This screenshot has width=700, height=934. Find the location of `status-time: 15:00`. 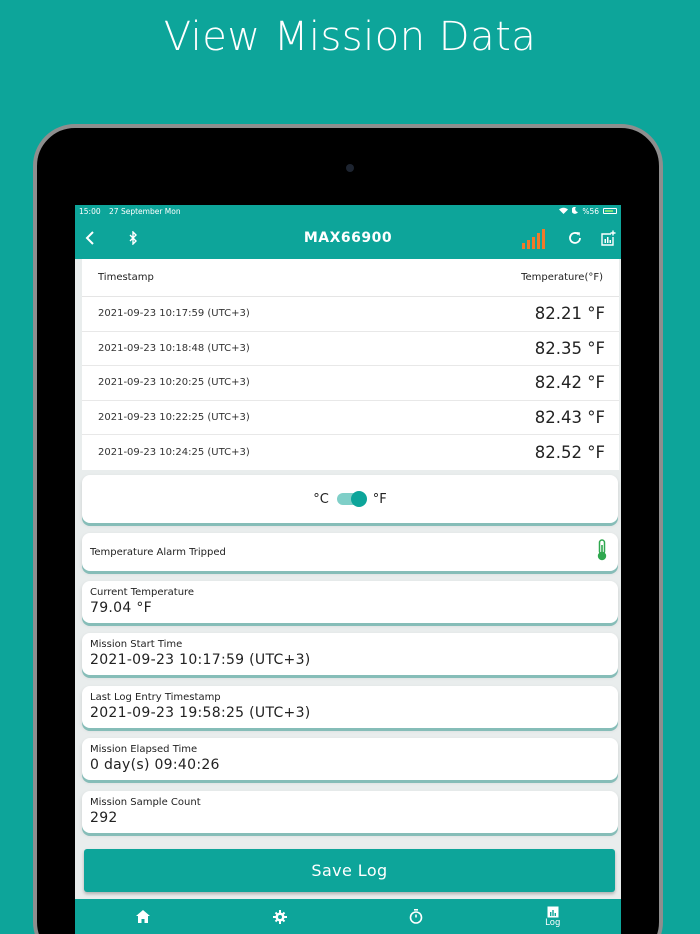

status-time: 15:00 is located at coordinates (90, 211).